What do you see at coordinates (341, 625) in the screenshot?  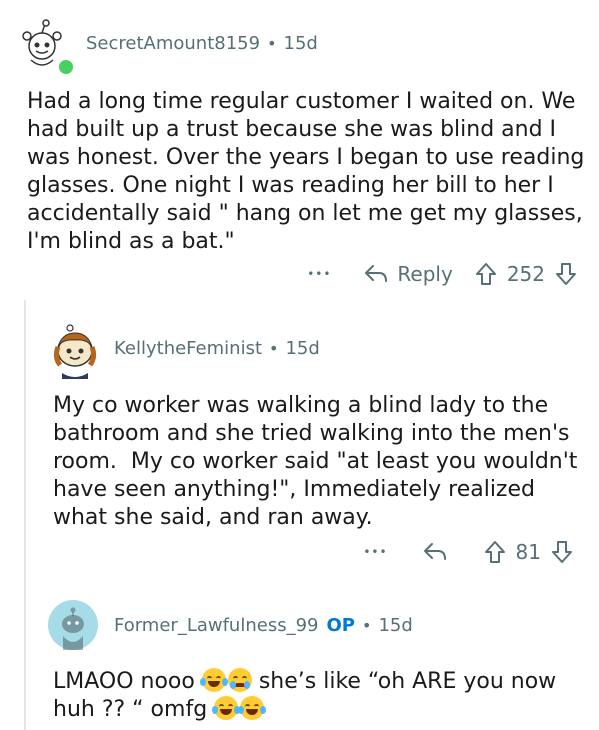 I see `op-badge: OP` at bounding box center [341, 625].